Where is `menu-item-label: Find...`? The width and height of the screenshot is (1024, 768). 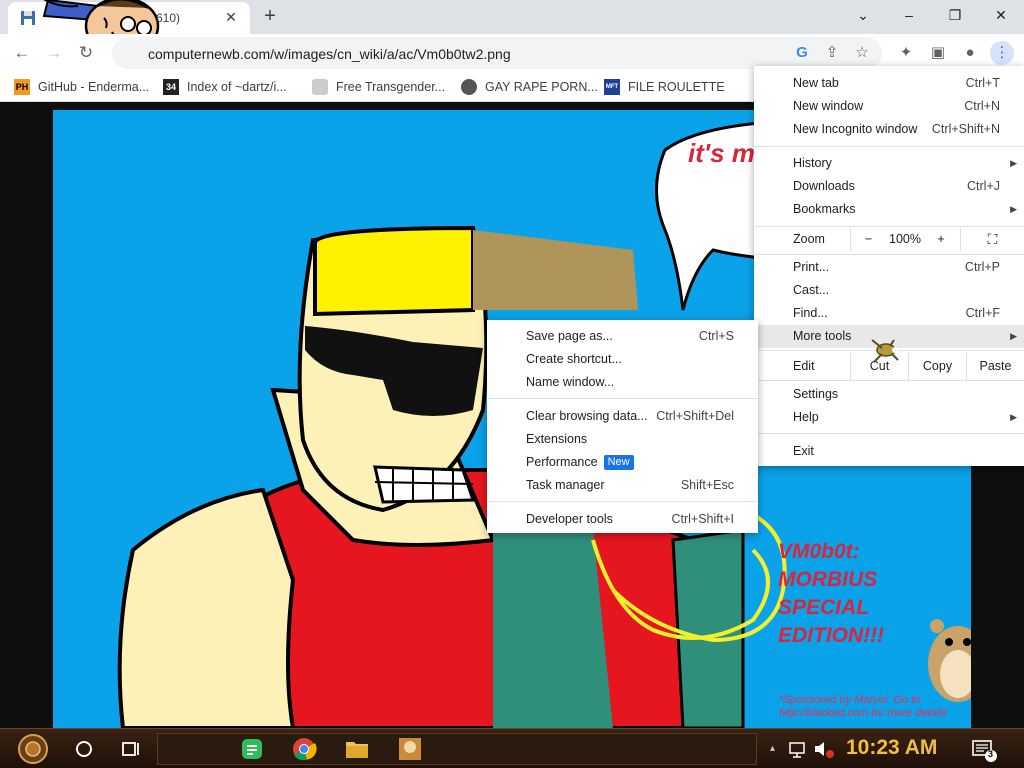
menu-item-label: Find... is located at coordinates (810, 313).